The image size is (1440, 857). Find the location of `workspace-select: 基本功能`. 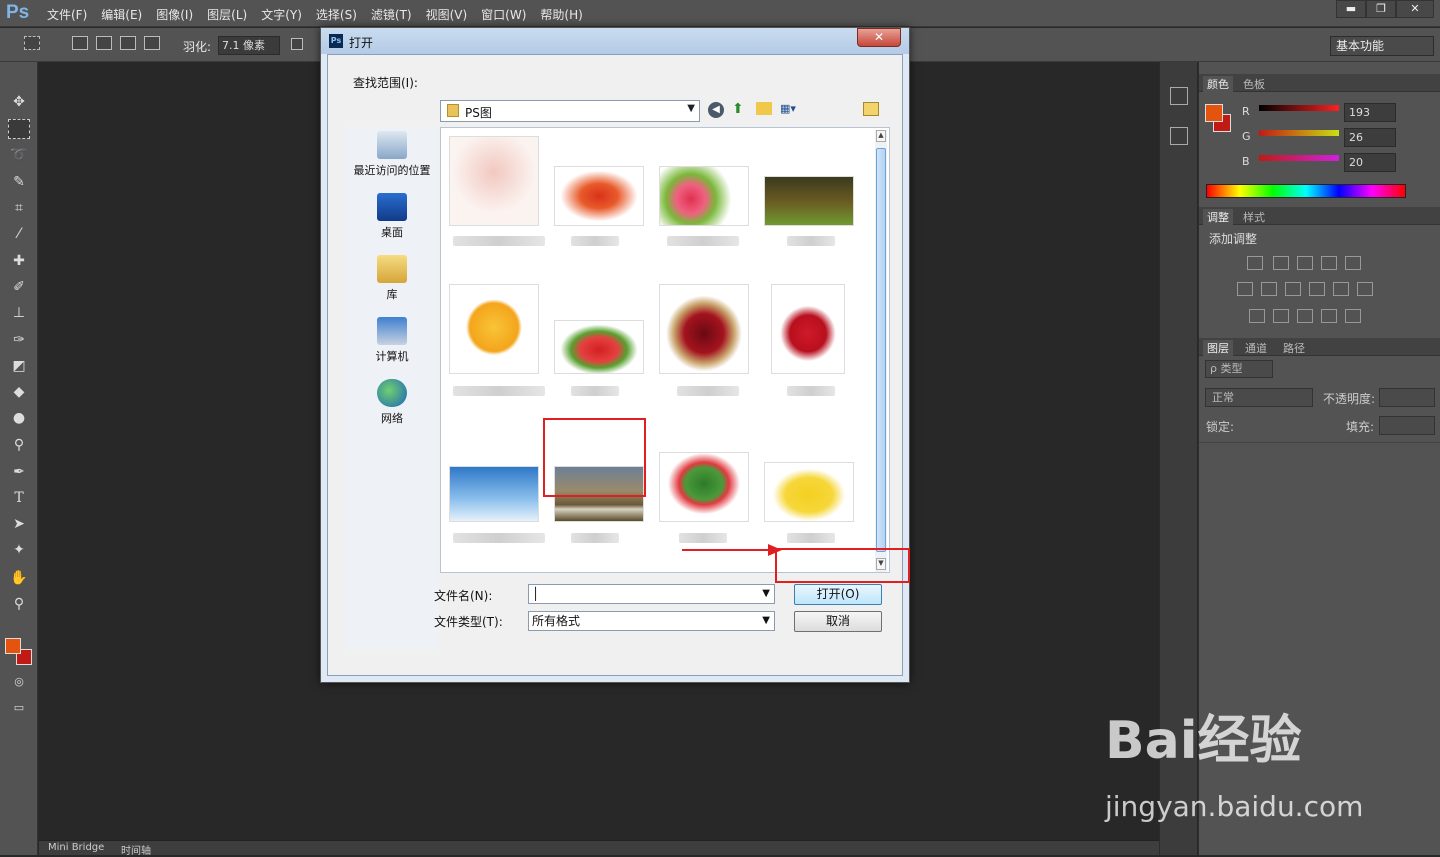

workspace-select: 基本功能 is located at coordinates (1382, 46).